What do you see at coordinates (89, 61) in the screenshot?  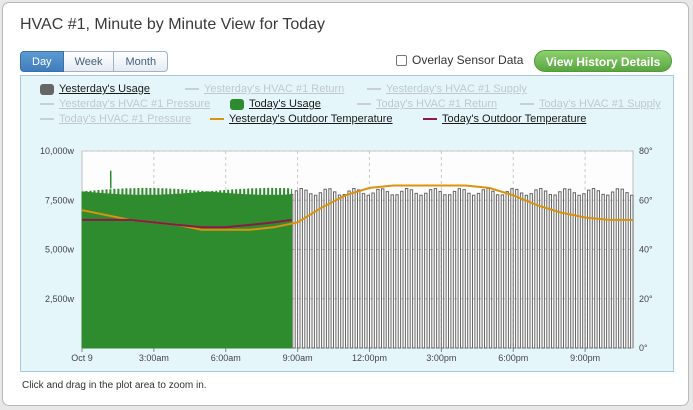 I see `tab-week: Week` at bounding box center [89, 61].